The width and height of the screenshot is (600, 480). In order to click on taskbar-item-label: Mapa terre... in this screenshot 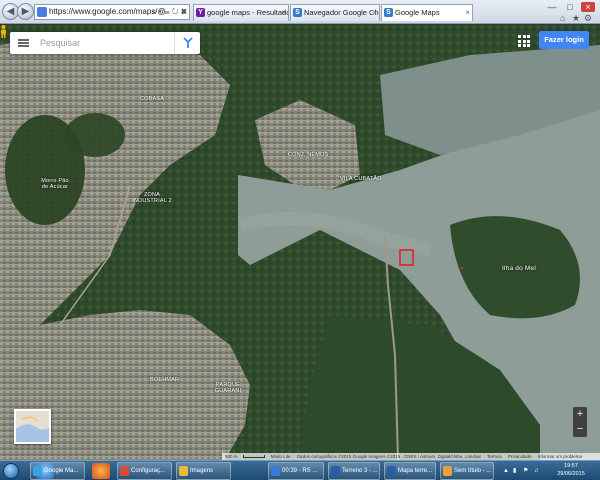, I will do `click(415, 471)`.